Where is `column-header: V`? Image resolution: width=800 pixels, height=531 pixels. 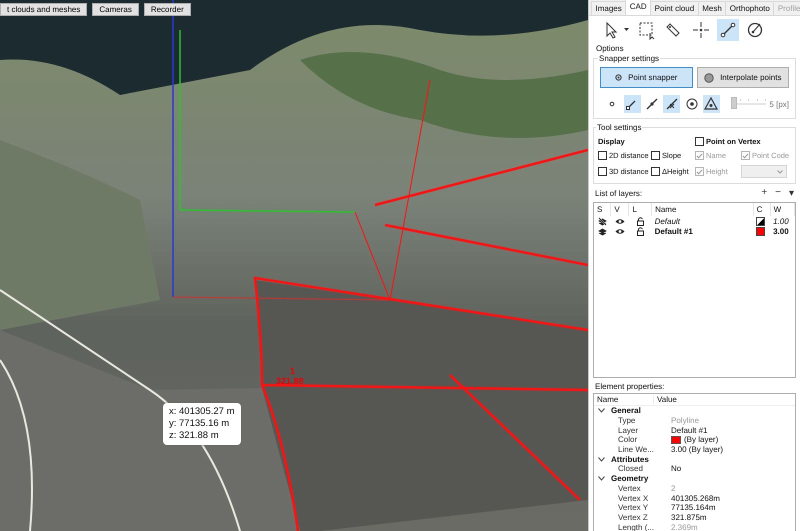
column-header: V is located at coordinates (617, 209).